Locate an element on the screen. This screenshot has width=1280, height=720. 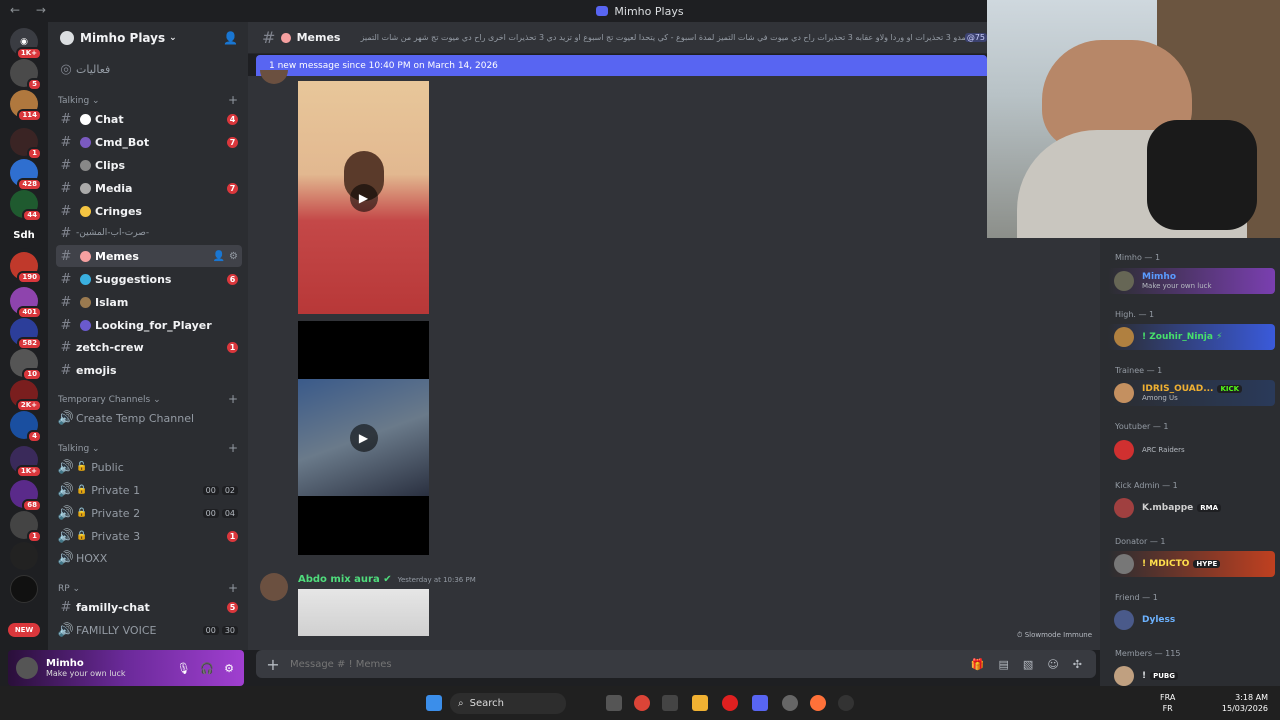
server-badge: 428 is located at coordinates (29, 184).